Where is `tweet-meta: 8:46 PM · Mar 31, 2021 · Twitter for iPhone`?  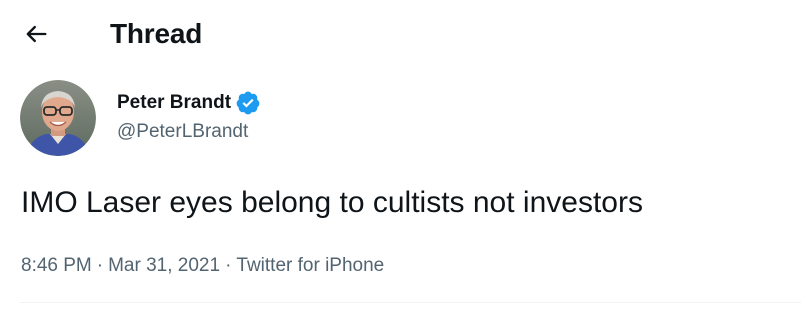
tweet-meta: 8:46 PM · Mar 31, 2021 · Twitter for iPhone is located at coordinates (202, 266).